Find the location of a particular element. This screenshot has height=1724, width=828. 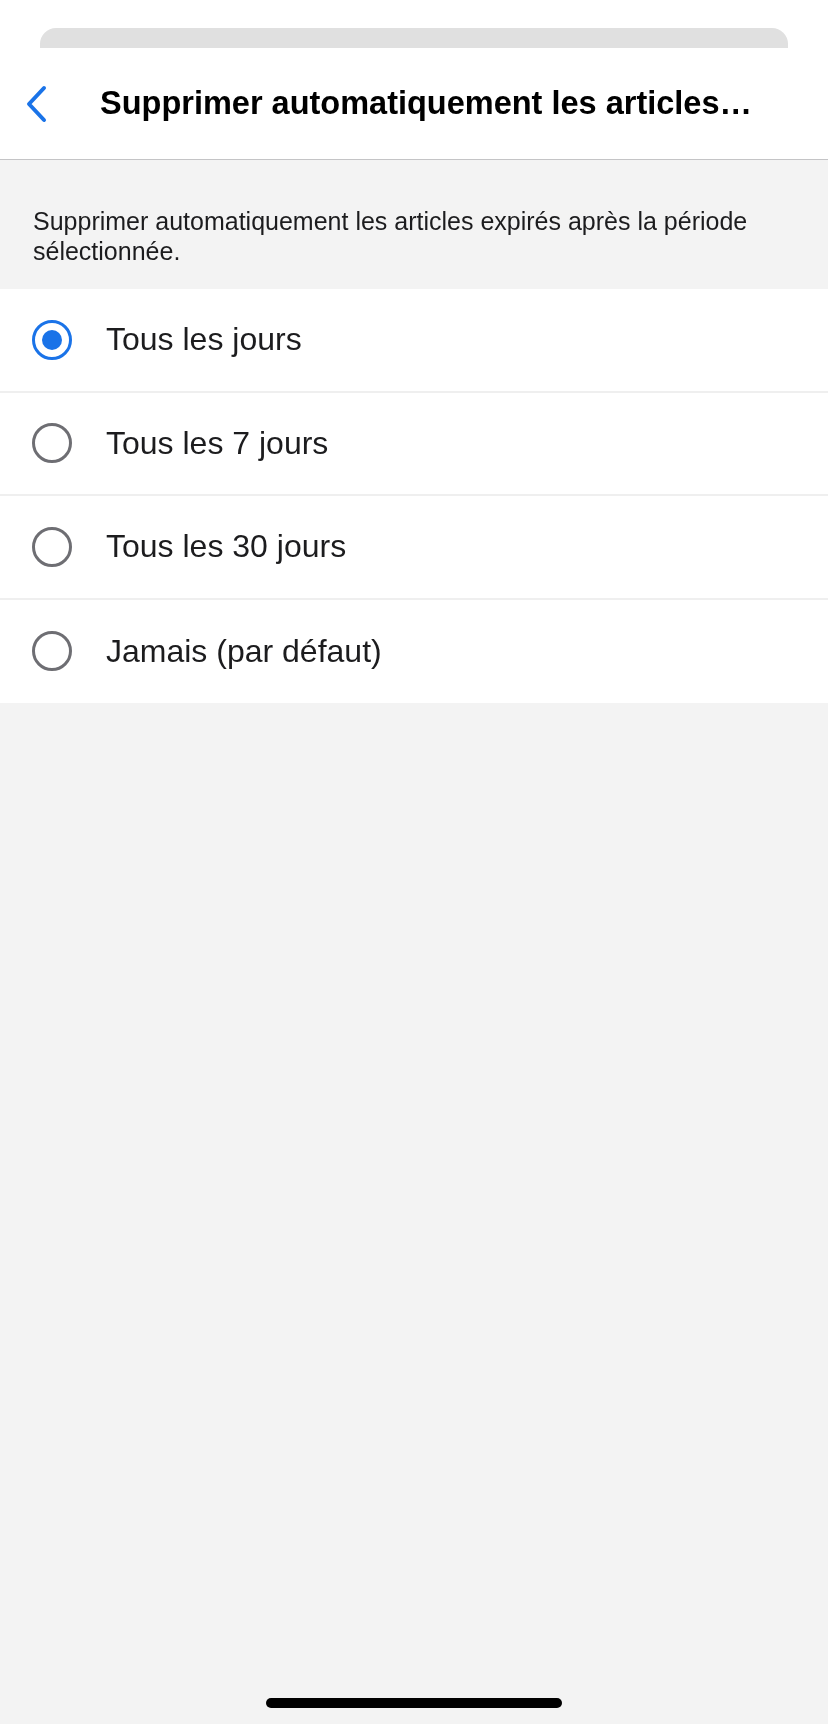

back-button is located at coordinates (36, 103).